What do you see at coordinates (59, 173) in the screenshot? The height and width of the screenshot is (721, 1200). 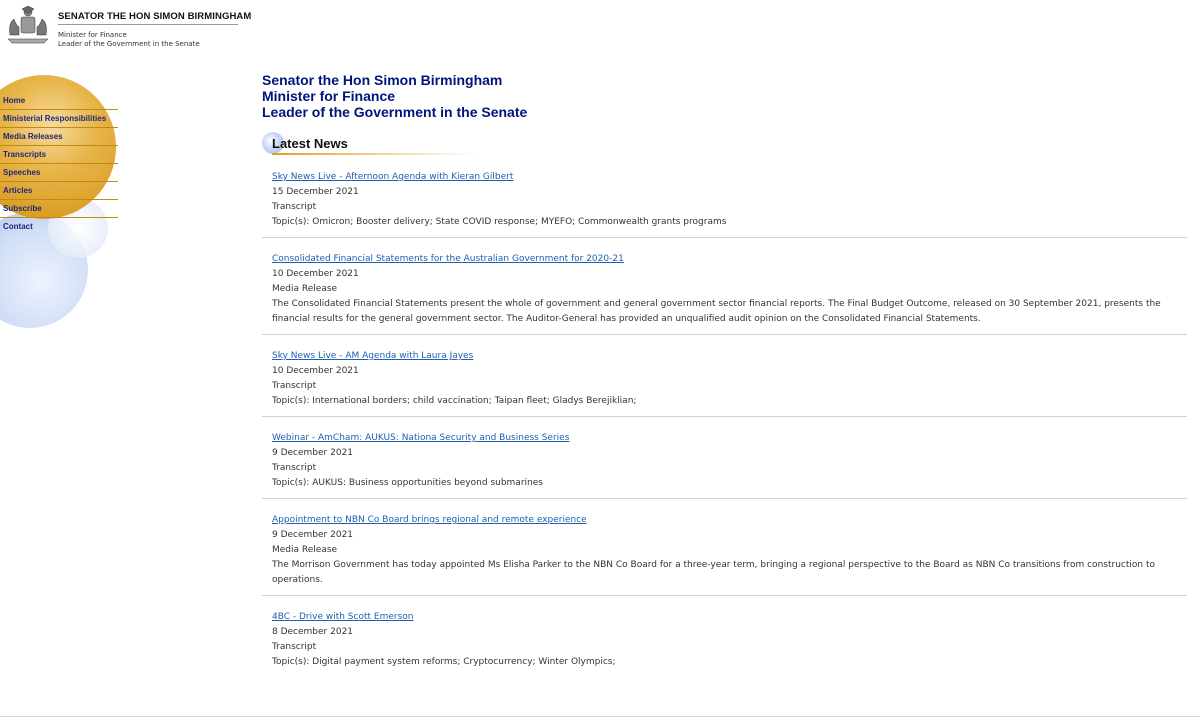 I see `nav-item-speeches: Speeches` at bounding box center [59, 173].